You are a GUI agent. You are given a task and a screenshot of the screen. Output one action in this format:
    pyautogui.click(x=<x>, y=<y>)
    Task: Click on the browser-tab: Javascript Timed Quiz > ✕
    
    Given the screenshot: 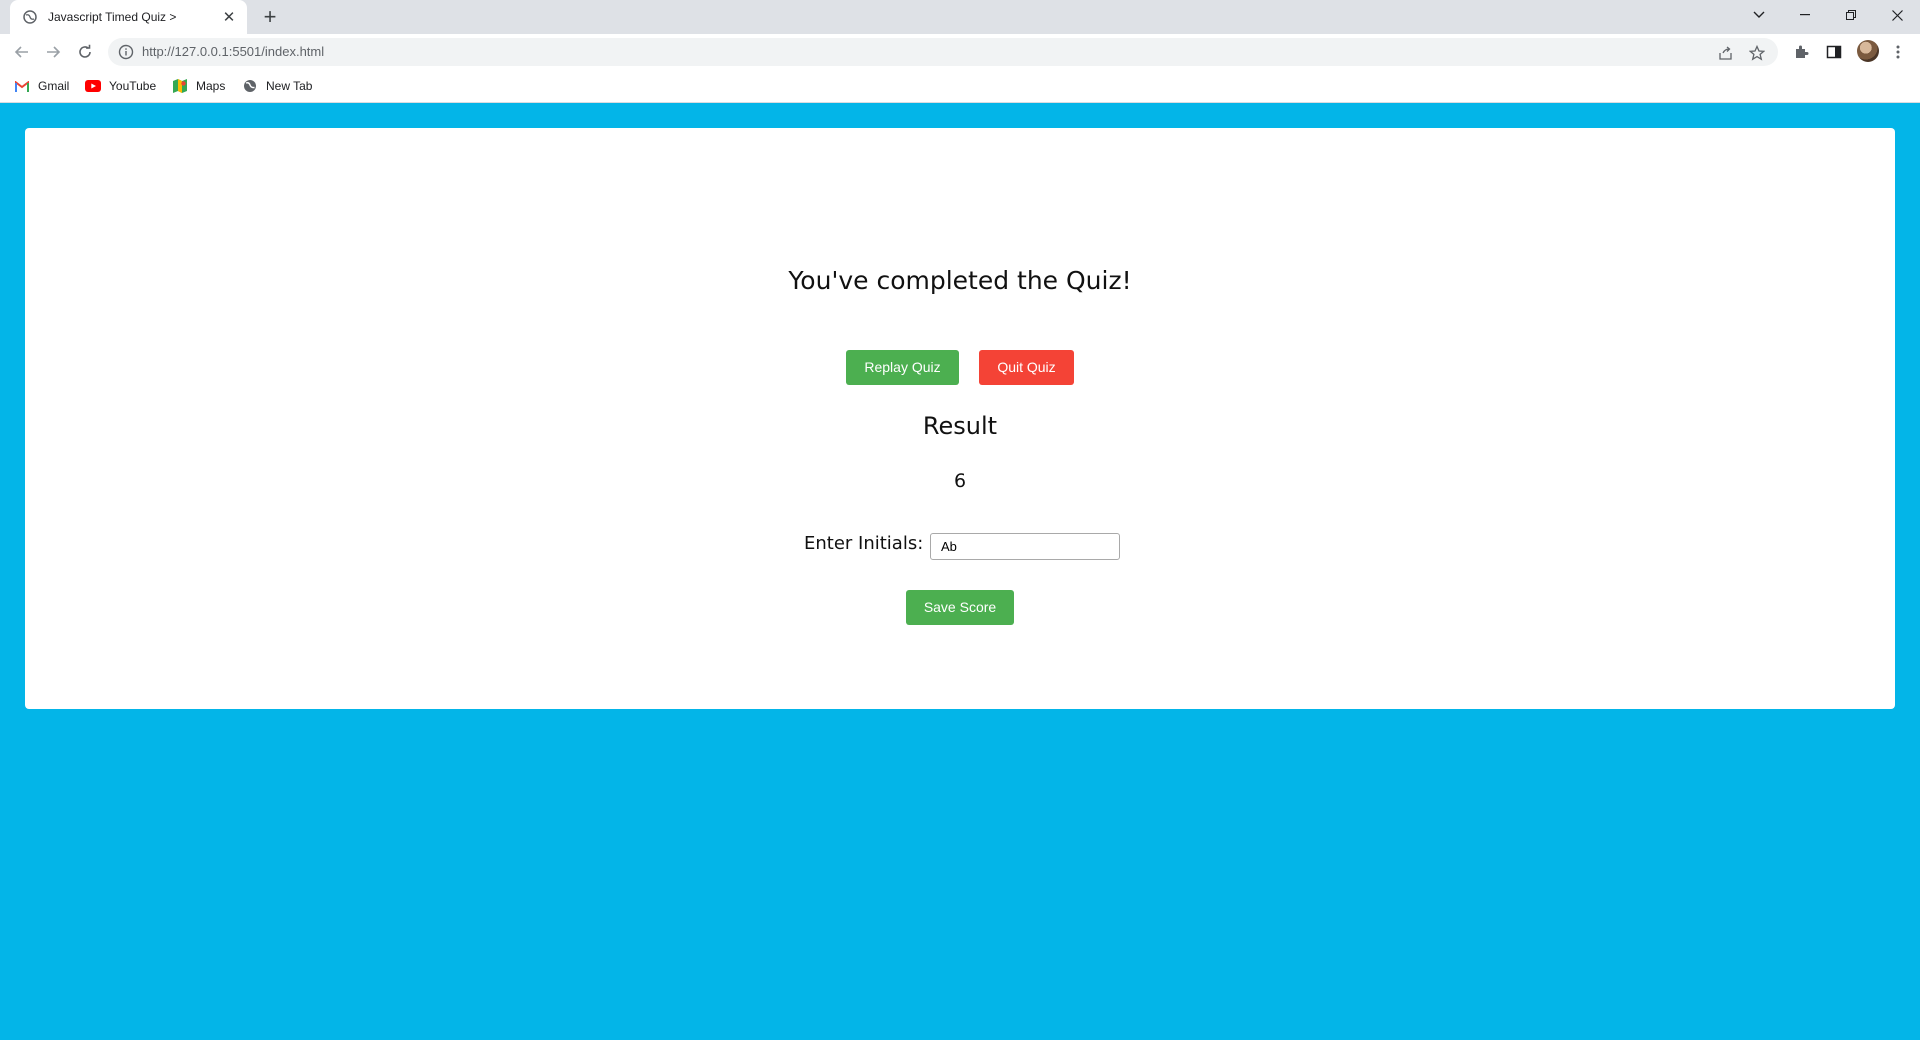 What is the action you would take?
    pyautogui.click(x=128, y=17)
    